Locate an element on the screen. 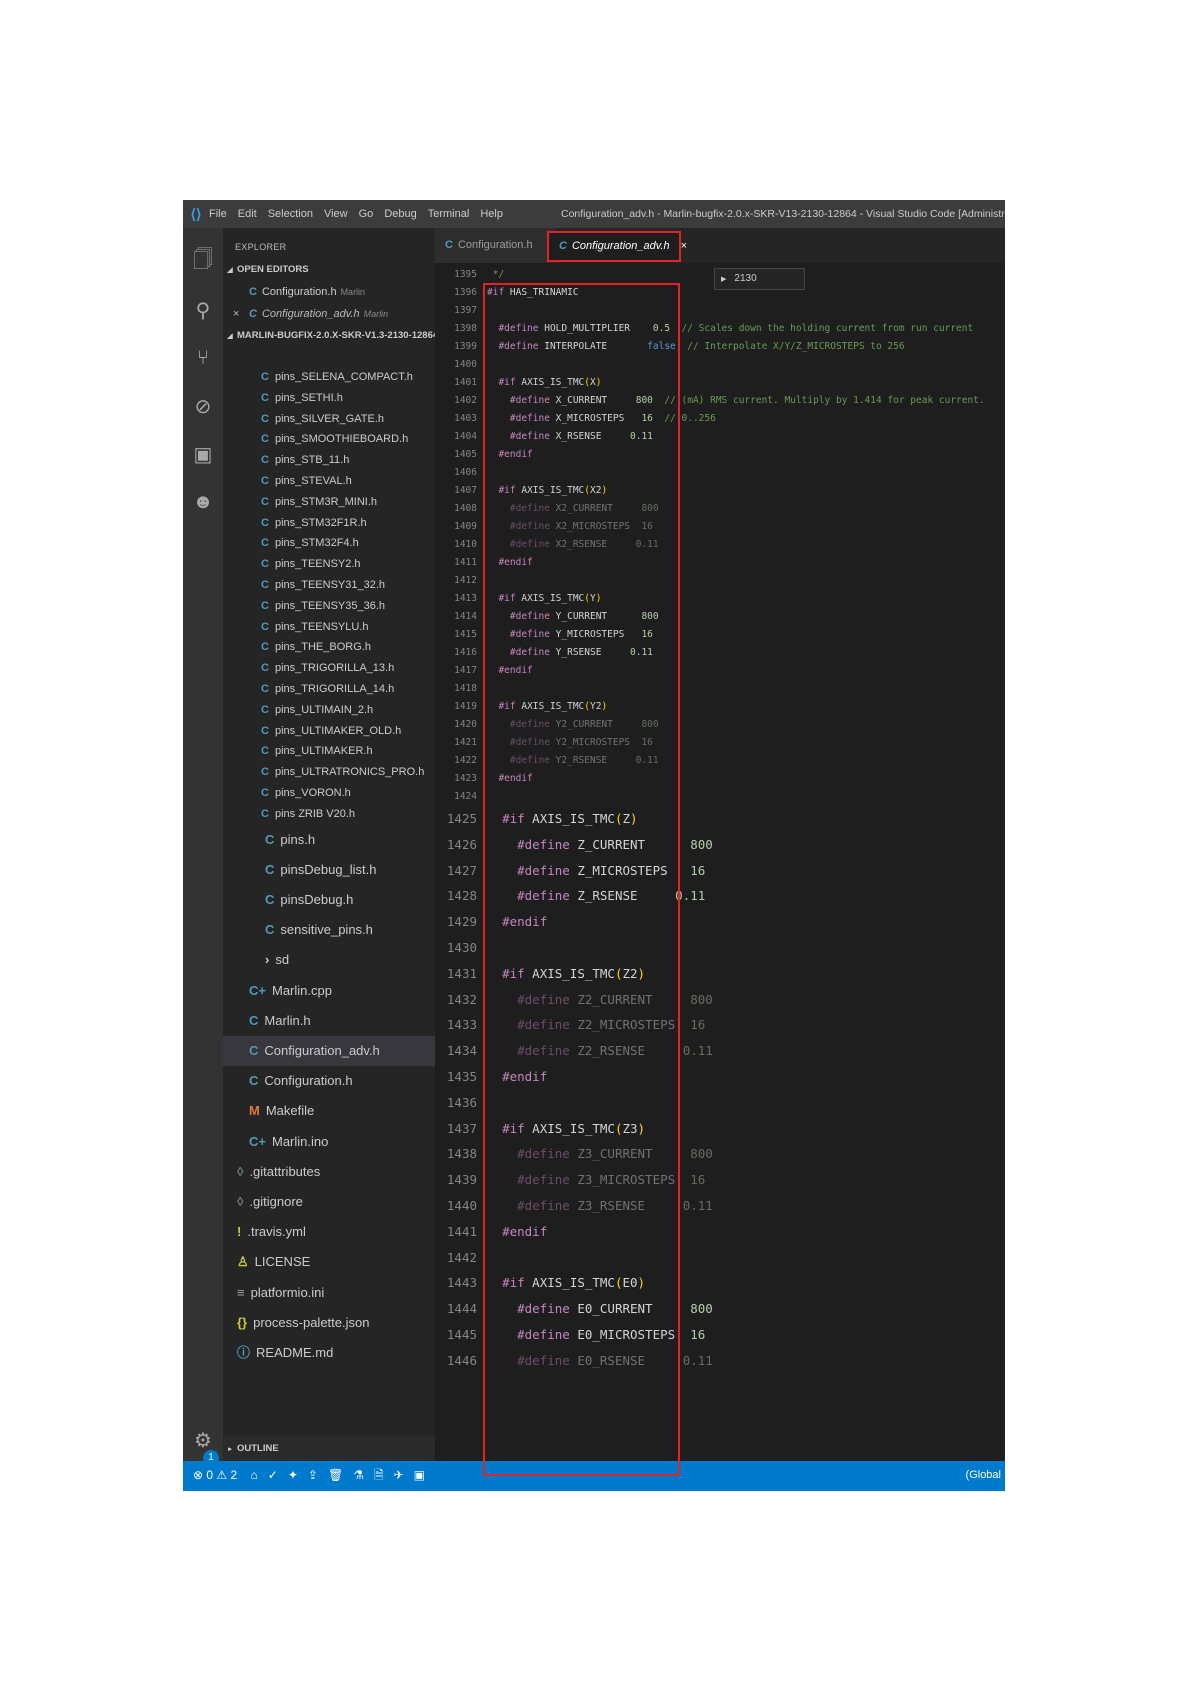 This screenshot has width=1191, height=1684. file-tree-item: ! .travis.yml is located at coordinates (329, 1232).